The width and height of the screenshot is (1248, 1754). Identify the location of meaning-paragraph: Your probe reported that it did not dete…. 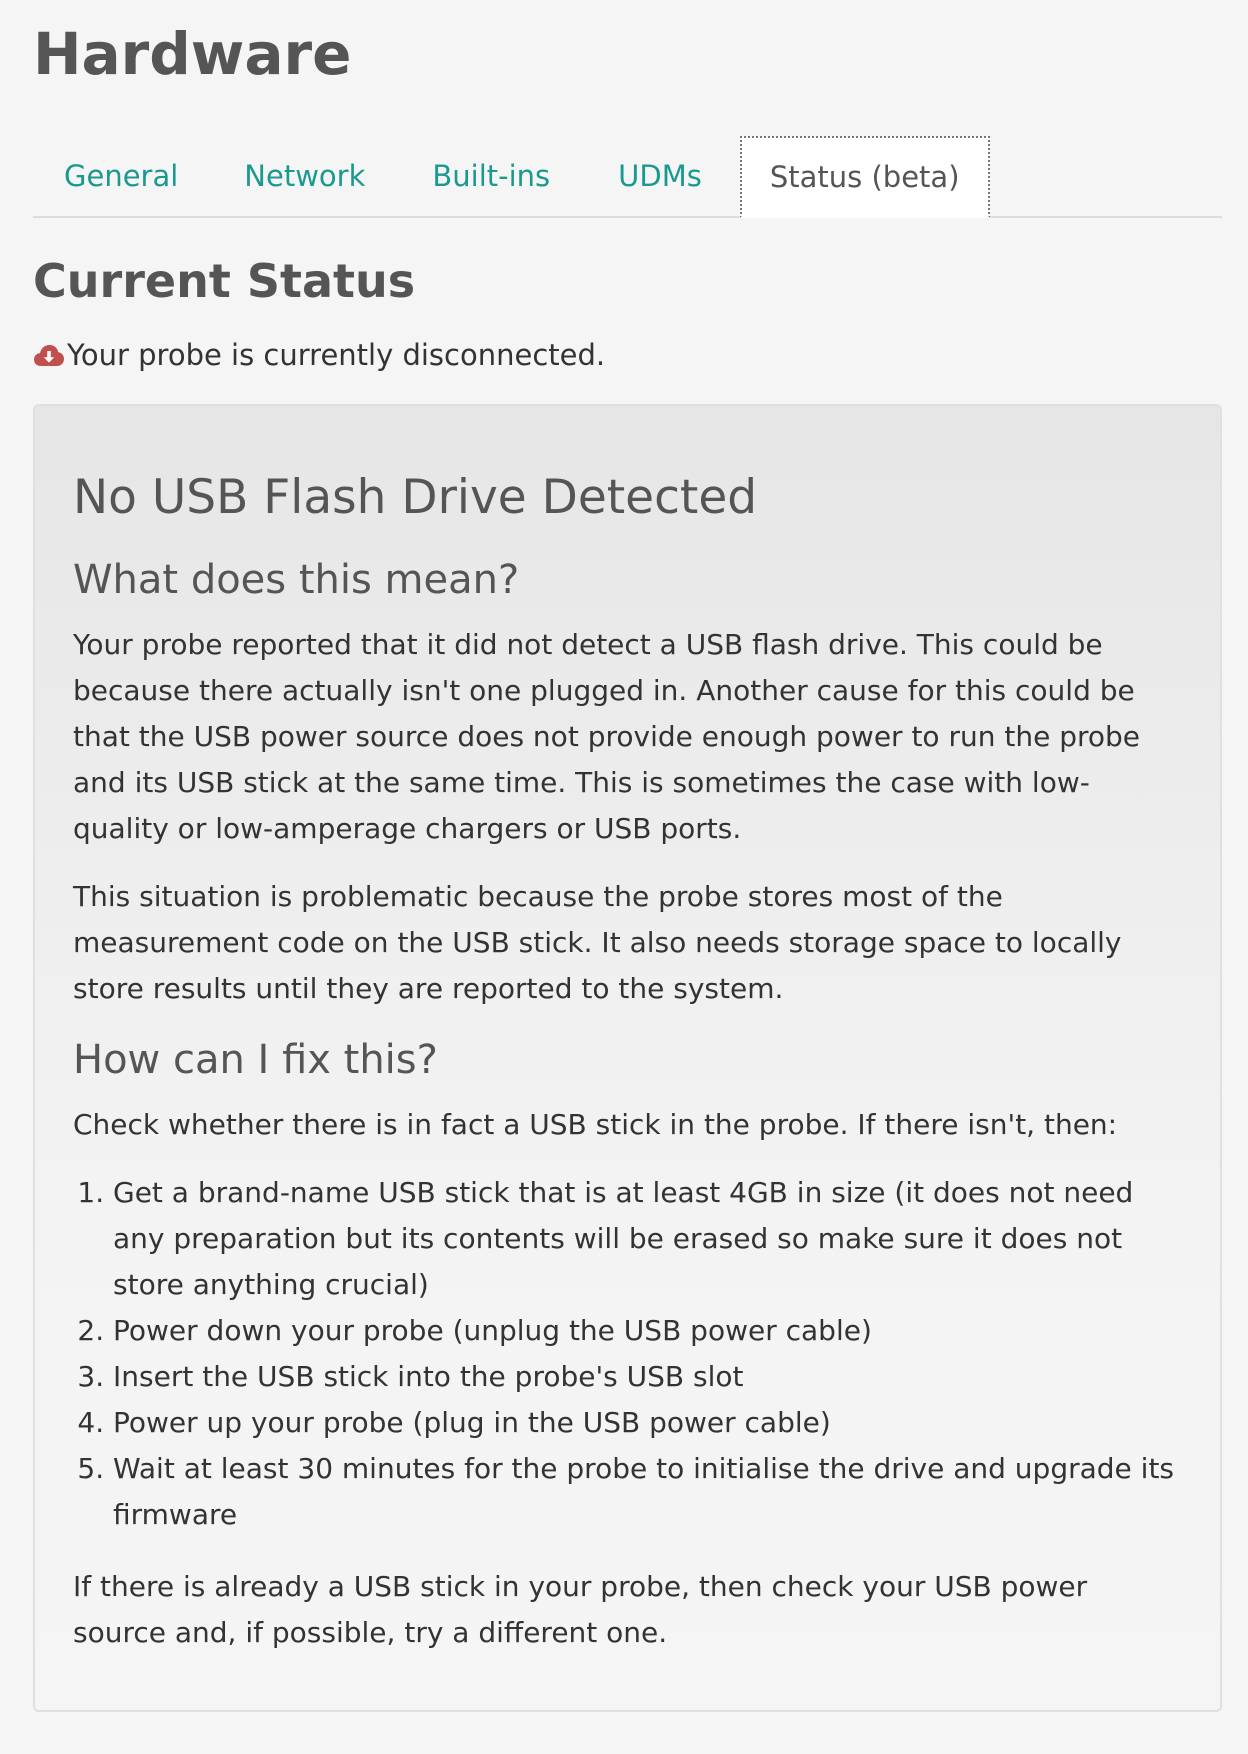
(607, 736).